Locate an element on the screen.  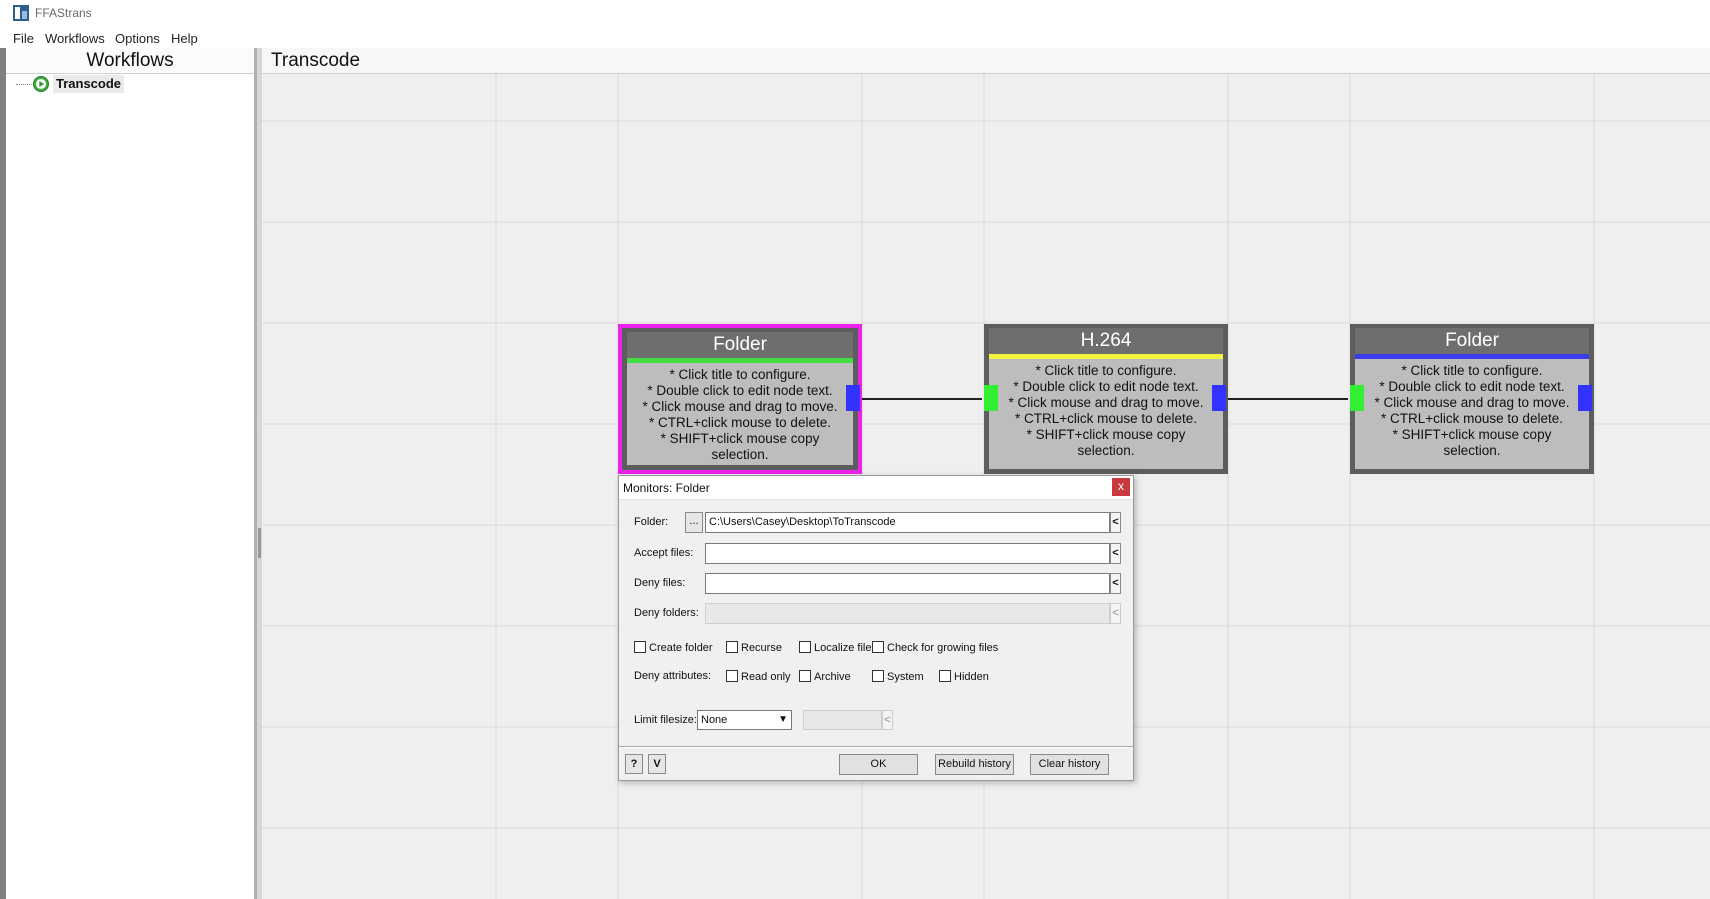
tree-connector-line is located at coordinates (24, 84).